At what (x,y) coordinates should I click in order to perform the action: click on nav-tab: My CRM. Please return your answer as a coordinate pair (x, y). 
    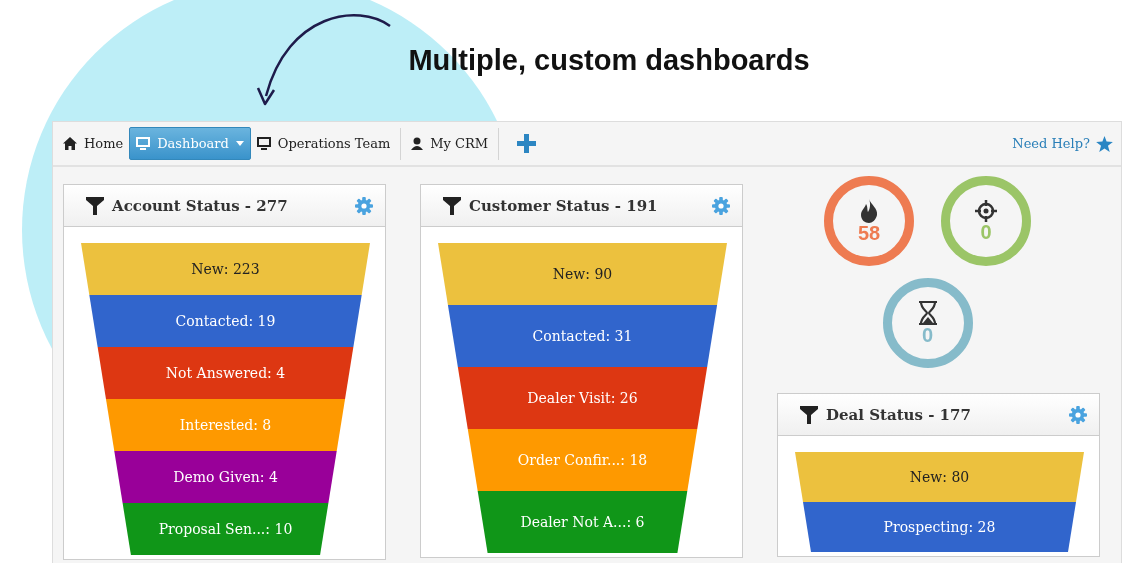
    Looking at the image, I should click on (450, 143).